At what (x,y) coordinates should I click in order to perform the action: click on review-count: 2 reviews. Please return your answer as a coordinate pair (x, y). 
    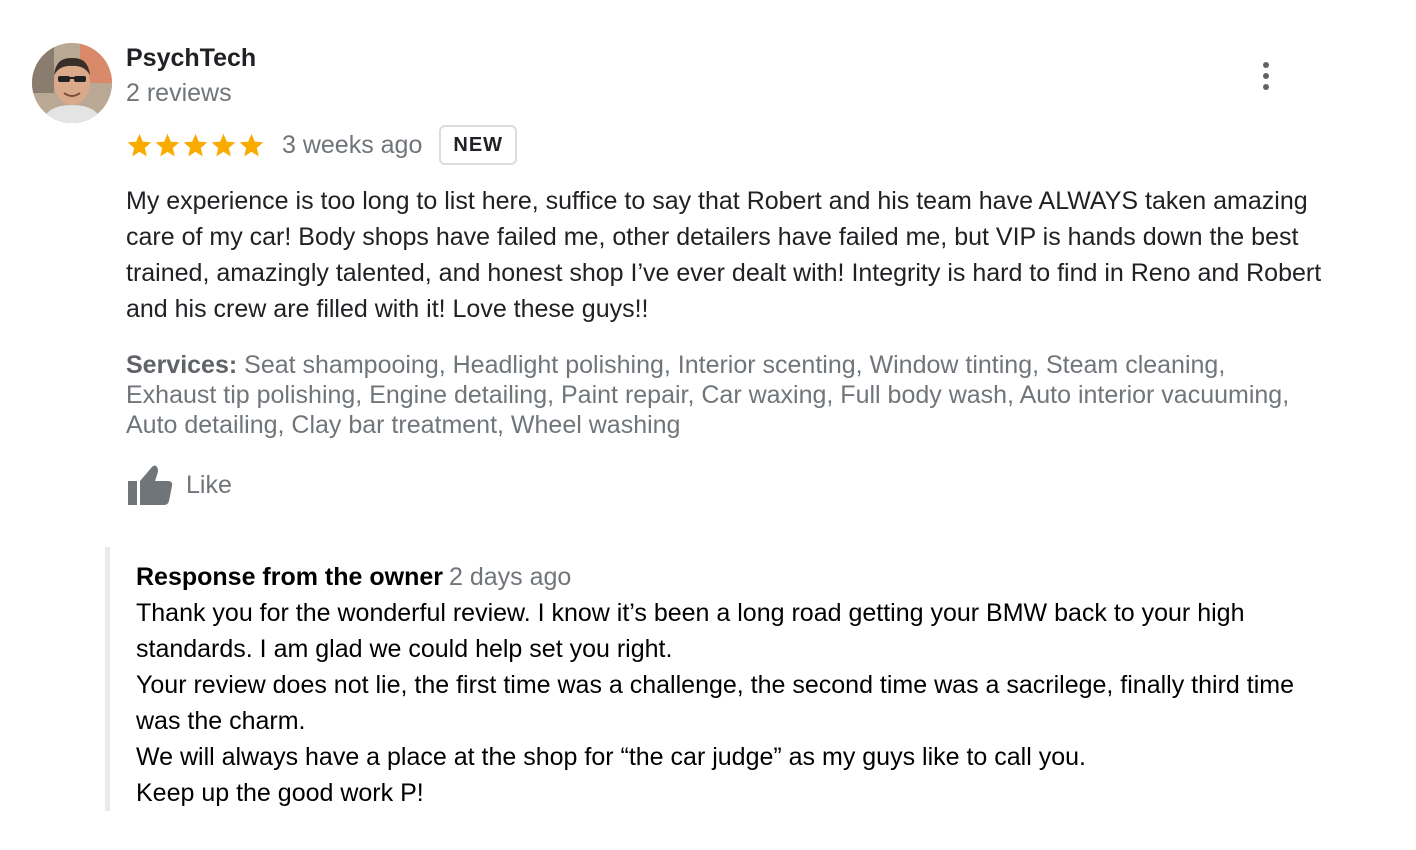
    Looking at the image, I should click on (179, 93).